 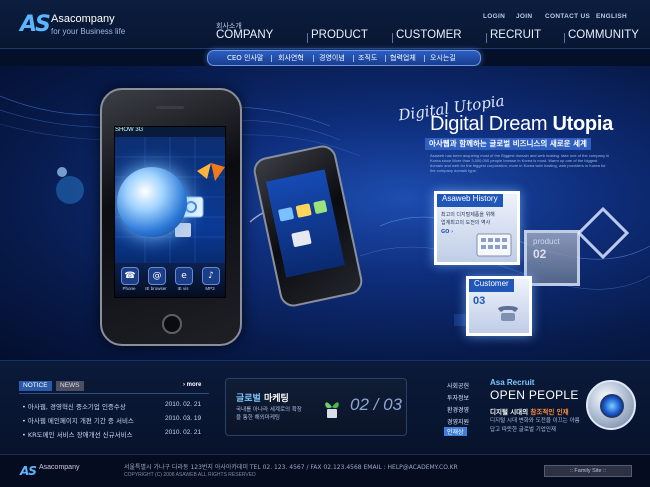 I want to click on music-icon: ♪, so click(x=211, y=276).